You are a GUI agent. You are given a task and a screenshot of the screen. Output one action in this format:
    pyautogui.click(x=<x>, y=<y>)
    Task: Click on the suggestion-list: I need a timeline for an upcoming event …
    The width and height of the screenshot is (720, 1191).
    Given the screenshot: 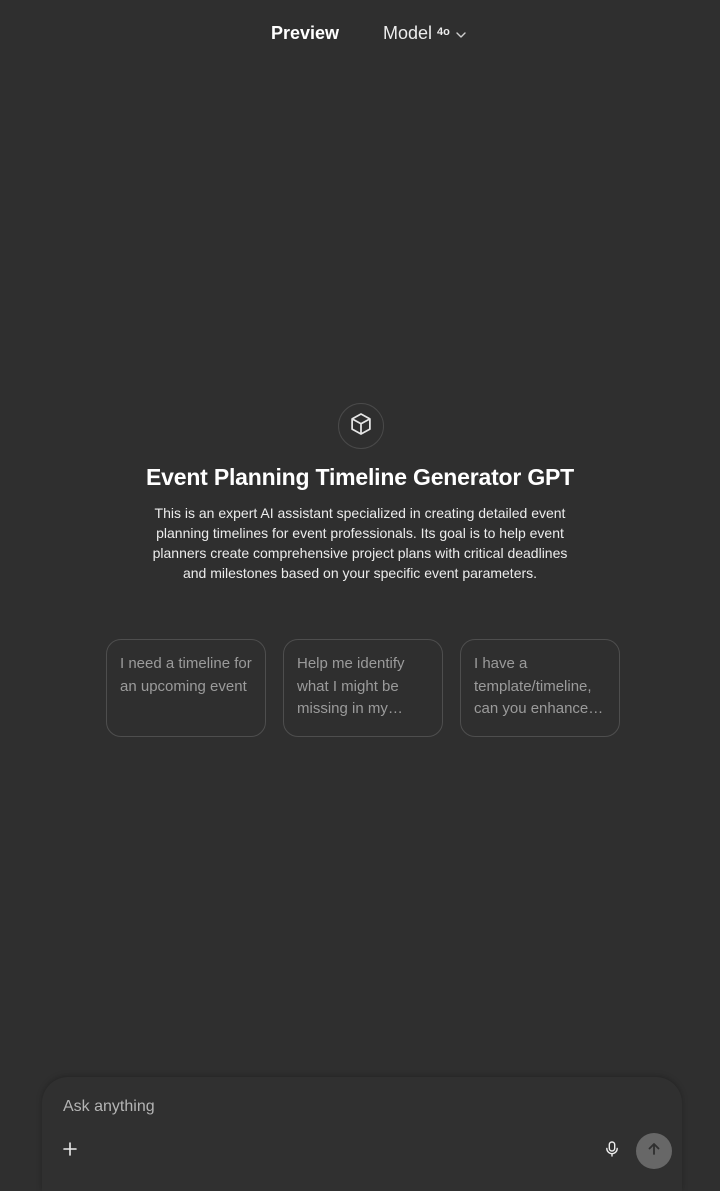 What is the action you would take?
    pyautogui.click(x=363, y=688)
    